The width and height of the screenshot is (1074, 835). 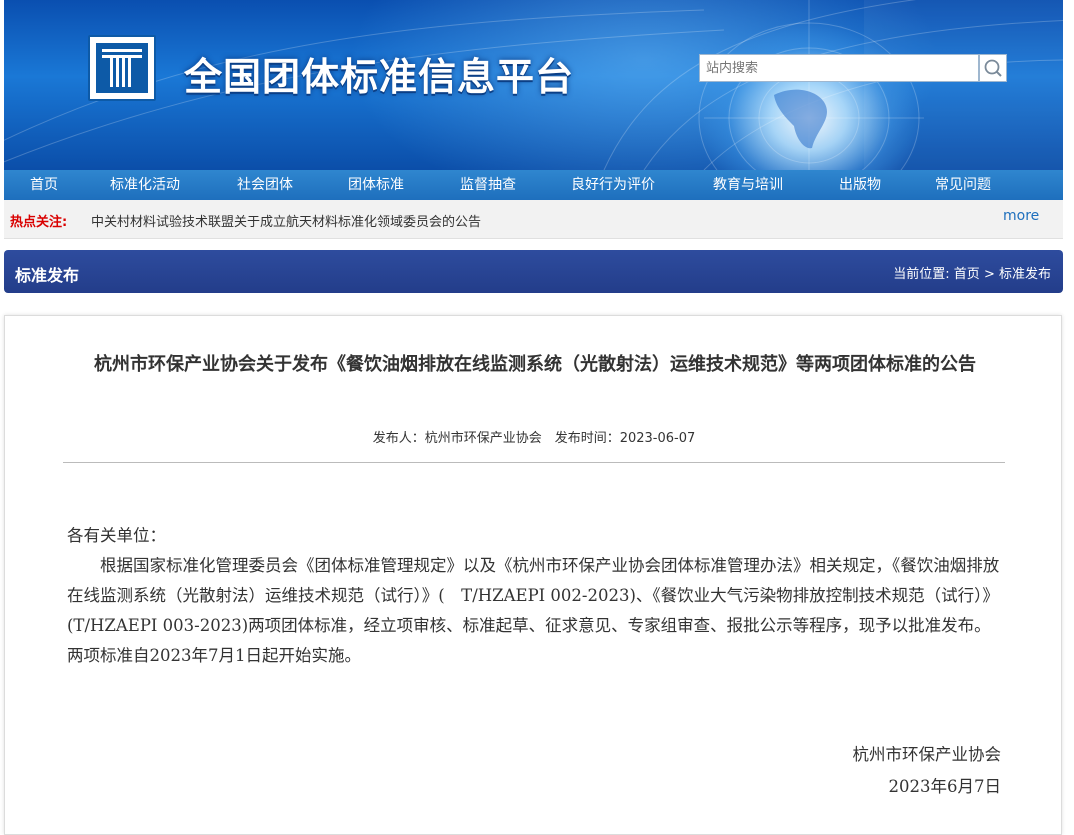 What do you see at coordinates (967, 274) in the screenshot?
I see `breadcrumb-home: 首页` at bounding box center [967, 274].